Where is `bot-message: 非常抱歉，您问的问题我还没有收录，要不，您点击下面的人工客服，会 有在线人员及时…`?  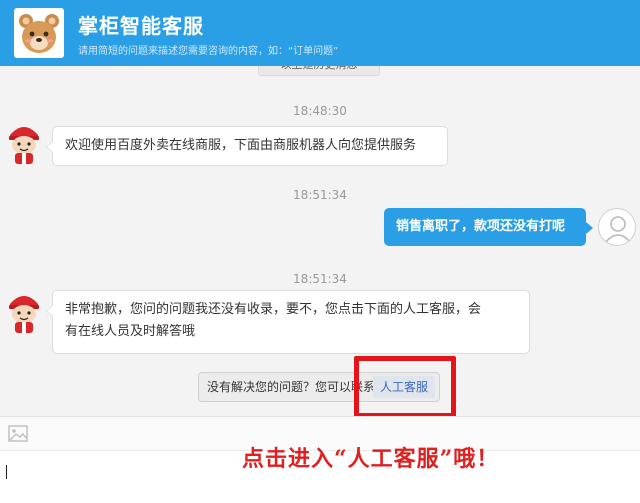
bot-message: 非常抱歉，您问的问题我还没有收录，要不，您点击下面的人工客服，会 有在线人员及时… is located at coordinates (288, 322).